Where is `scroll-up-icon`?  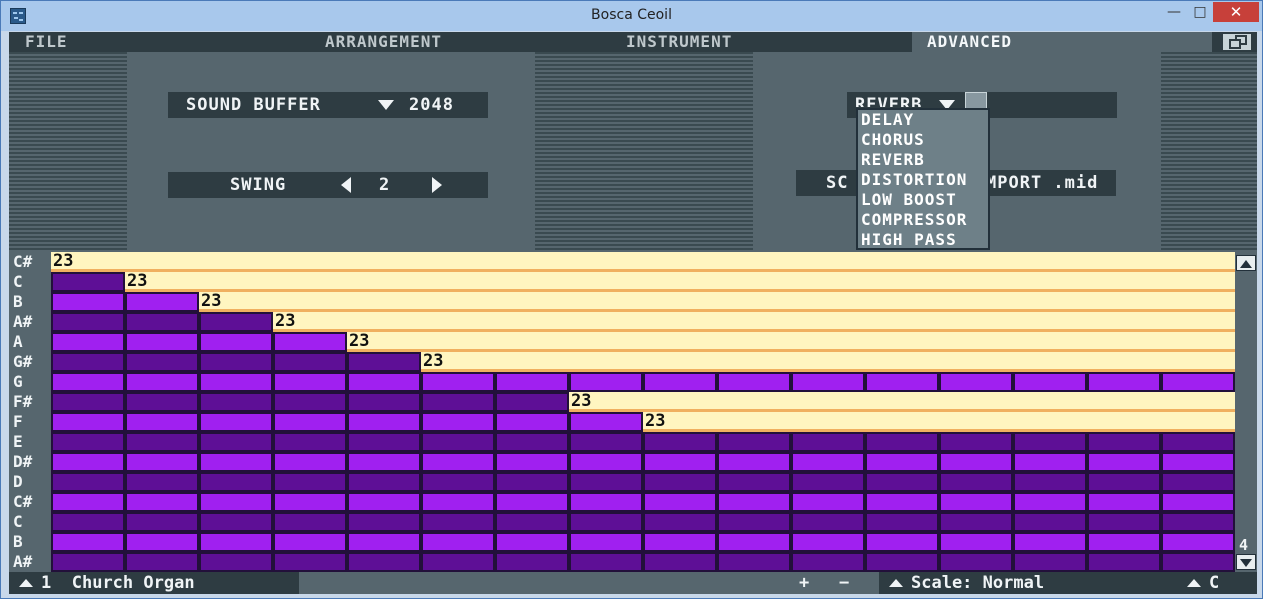
scroll-up-icon is located at coordinates (1246, 263).